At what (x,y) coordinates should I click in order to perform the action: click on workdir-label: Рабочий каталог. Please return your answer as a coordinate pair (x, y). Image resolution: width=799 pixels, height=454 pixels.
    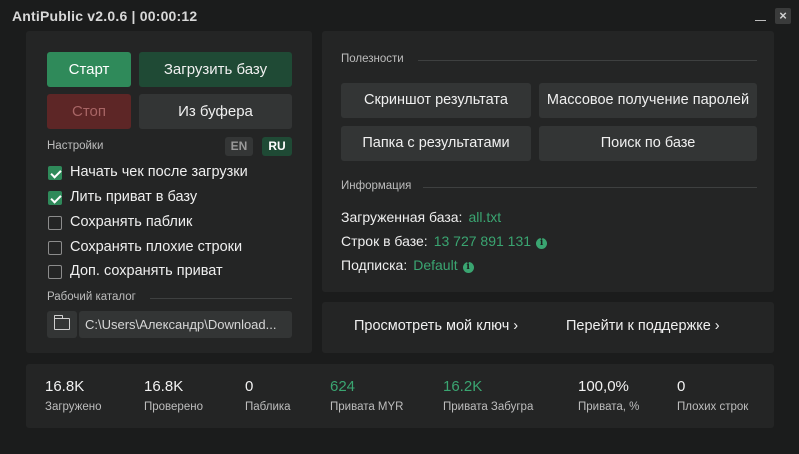
    Looking at the image, I should click on (91, 297).